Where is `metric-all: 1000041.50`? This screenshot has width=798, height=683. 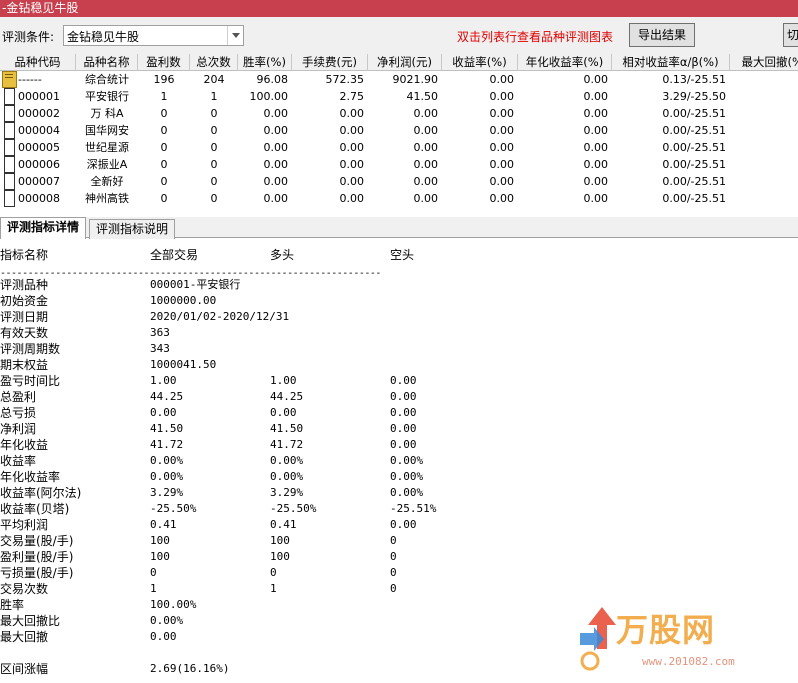 metric-all: 1000041.50 is located at coordinates (183, 364).